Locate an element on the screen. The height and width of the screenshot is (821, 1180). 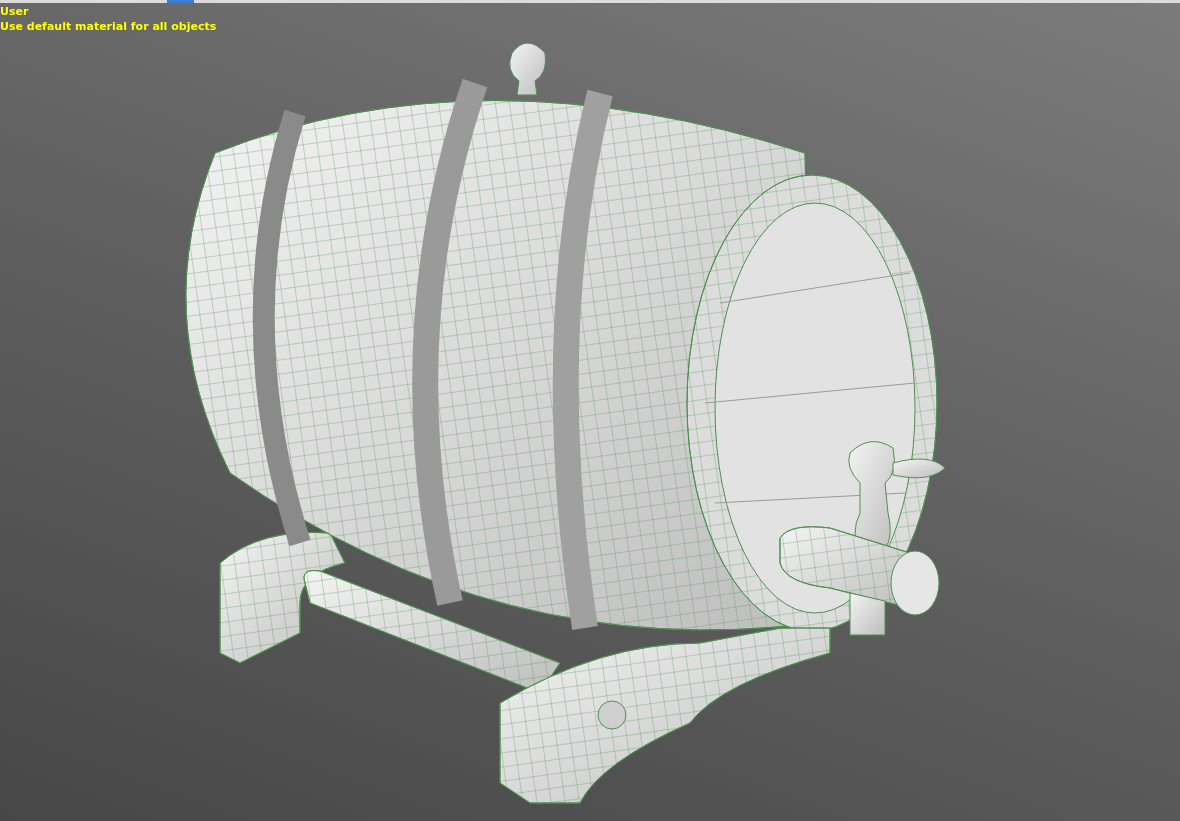
shading-label: Use default material for all objects is located at coordinates (108, 26).